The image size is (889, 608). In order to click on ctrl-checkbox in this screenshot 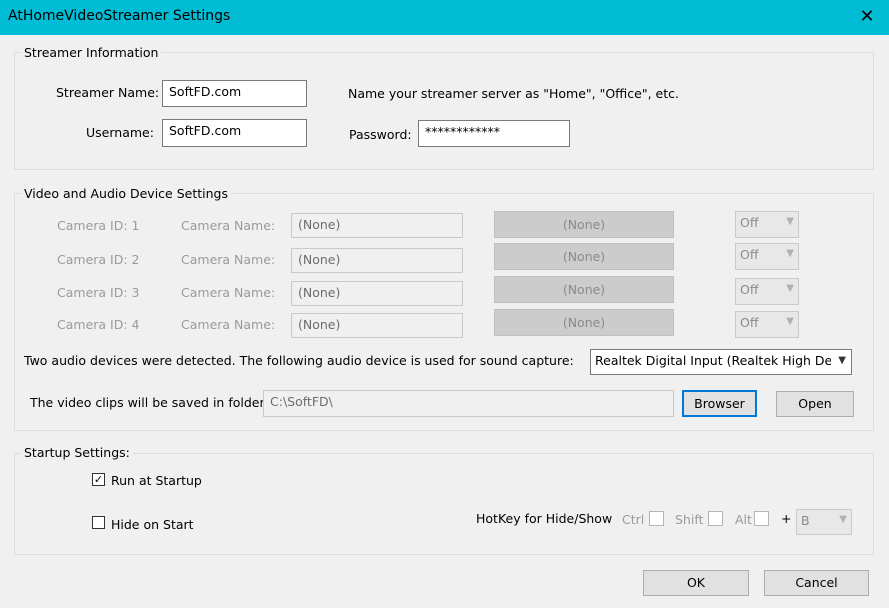, I will do `click(656, 518)`.